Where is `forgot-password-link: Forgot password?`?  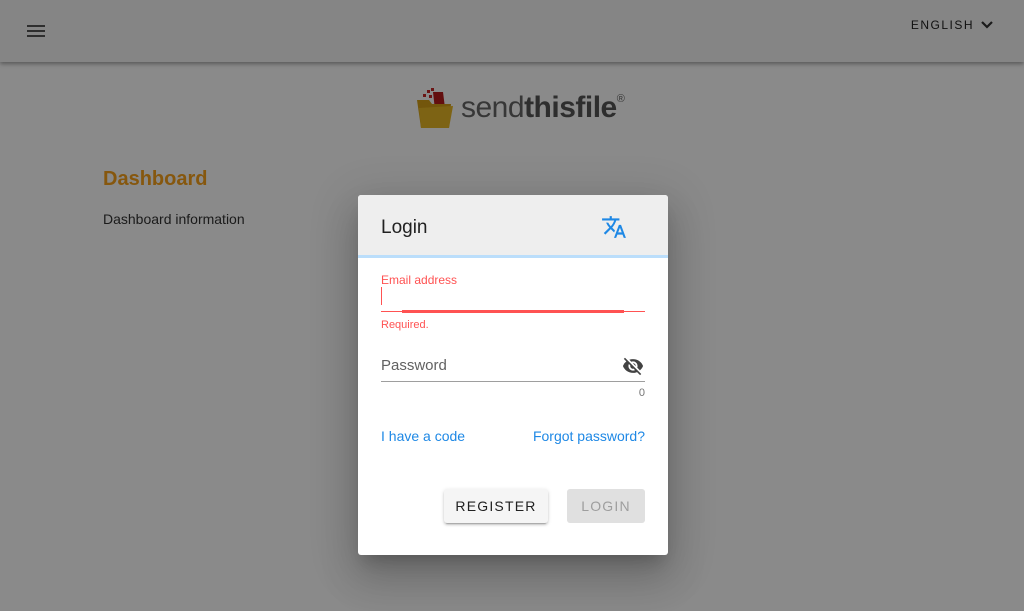 forgot-password-link: Forgot password? is located at coordinates (589, 436).